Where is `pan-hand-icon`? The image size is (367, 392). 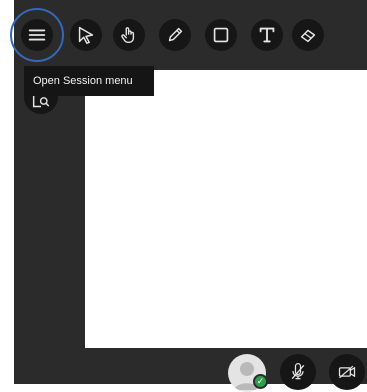 pan-hand-icon is located at coordinates (128, 35).